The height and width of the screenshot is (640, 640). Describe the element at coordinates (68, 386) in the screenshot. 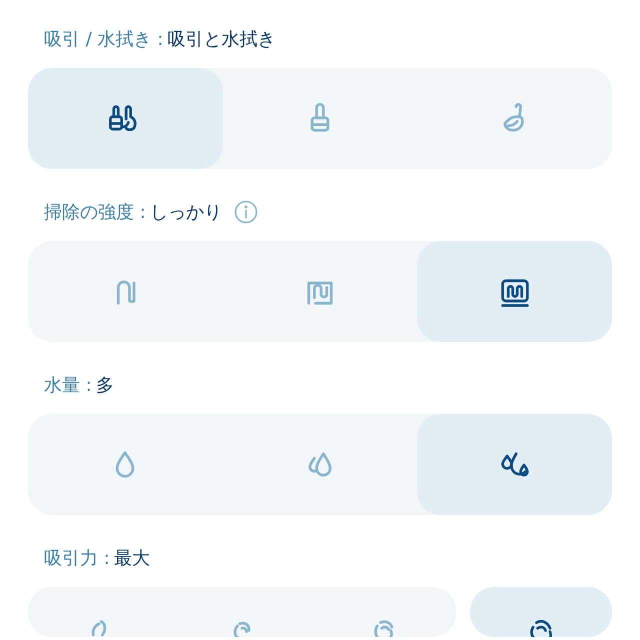

I see `setting-label: 水量 :` at that location.